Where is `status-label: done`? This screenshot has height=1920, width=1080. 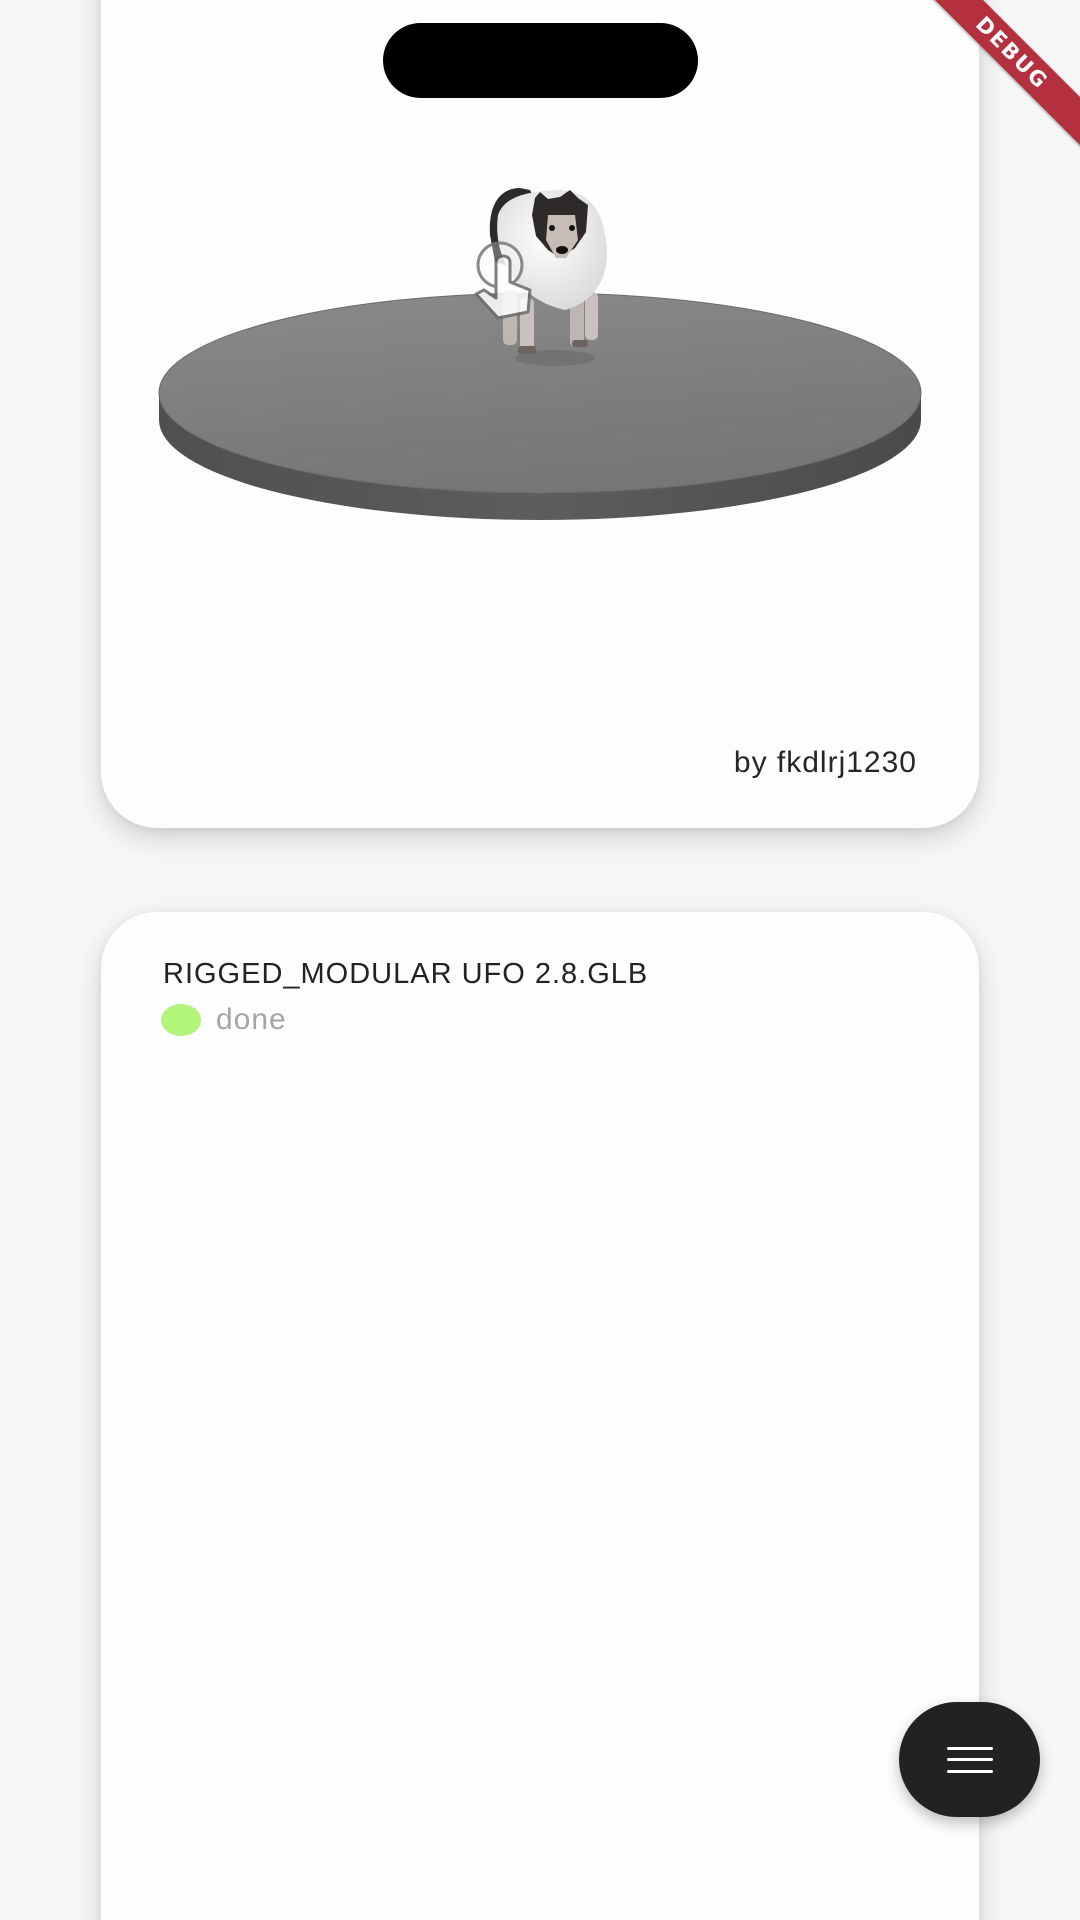
status-label: done is located at coordinates (251, 1019).